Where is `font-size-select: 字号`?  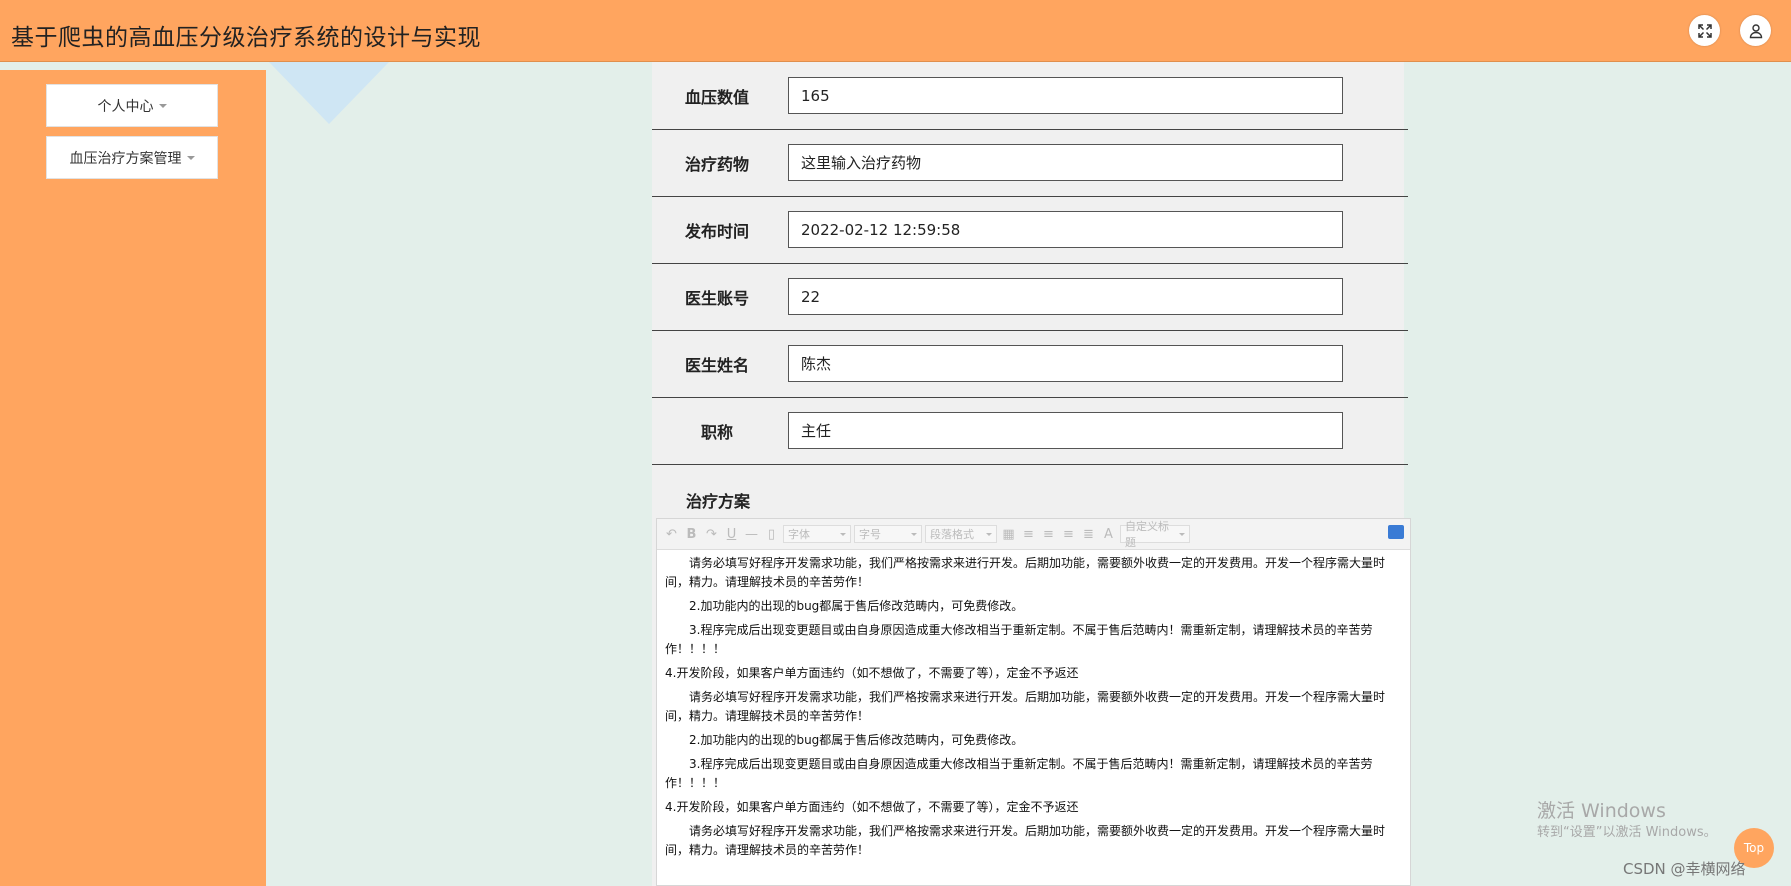
font-size-select: 字号 is located at coordinates (888, 534).